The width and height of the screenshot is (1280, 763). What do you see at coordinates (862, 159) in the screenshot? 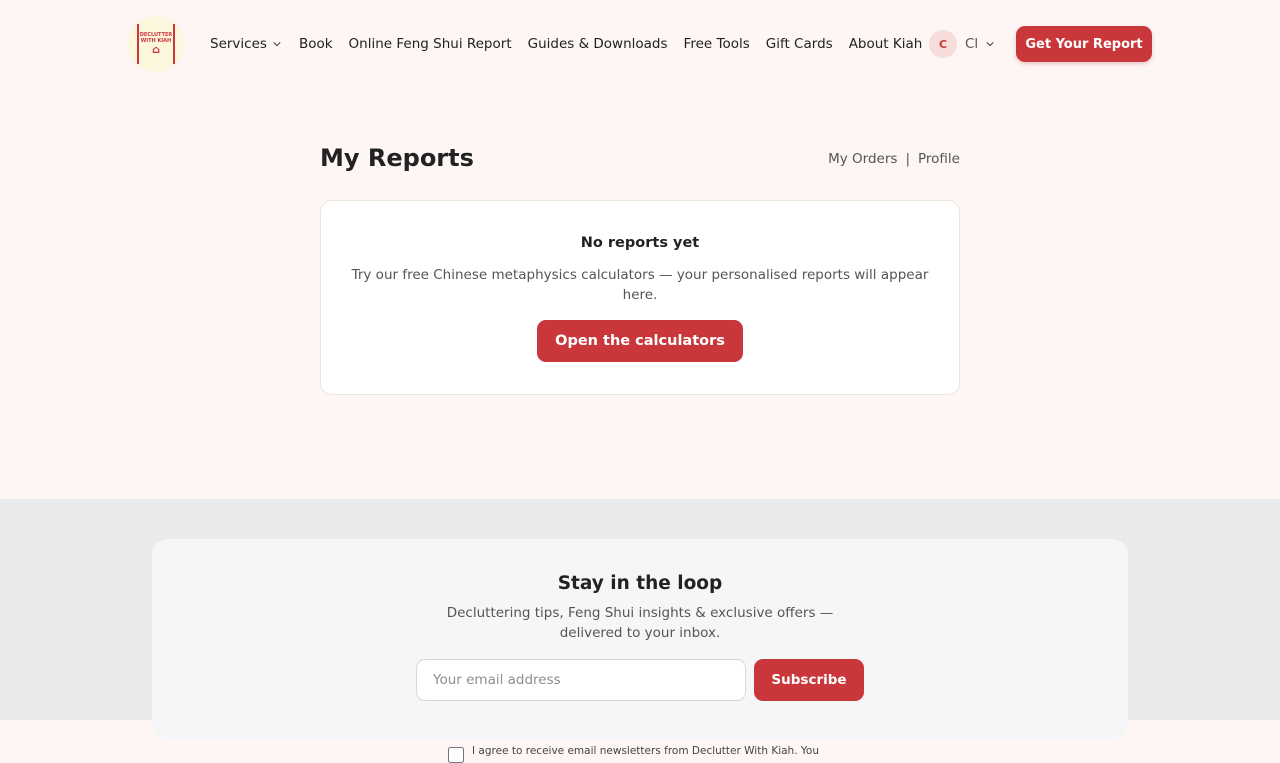
I see `my-orders-link: My Orders` at bounding box center [862, 159].